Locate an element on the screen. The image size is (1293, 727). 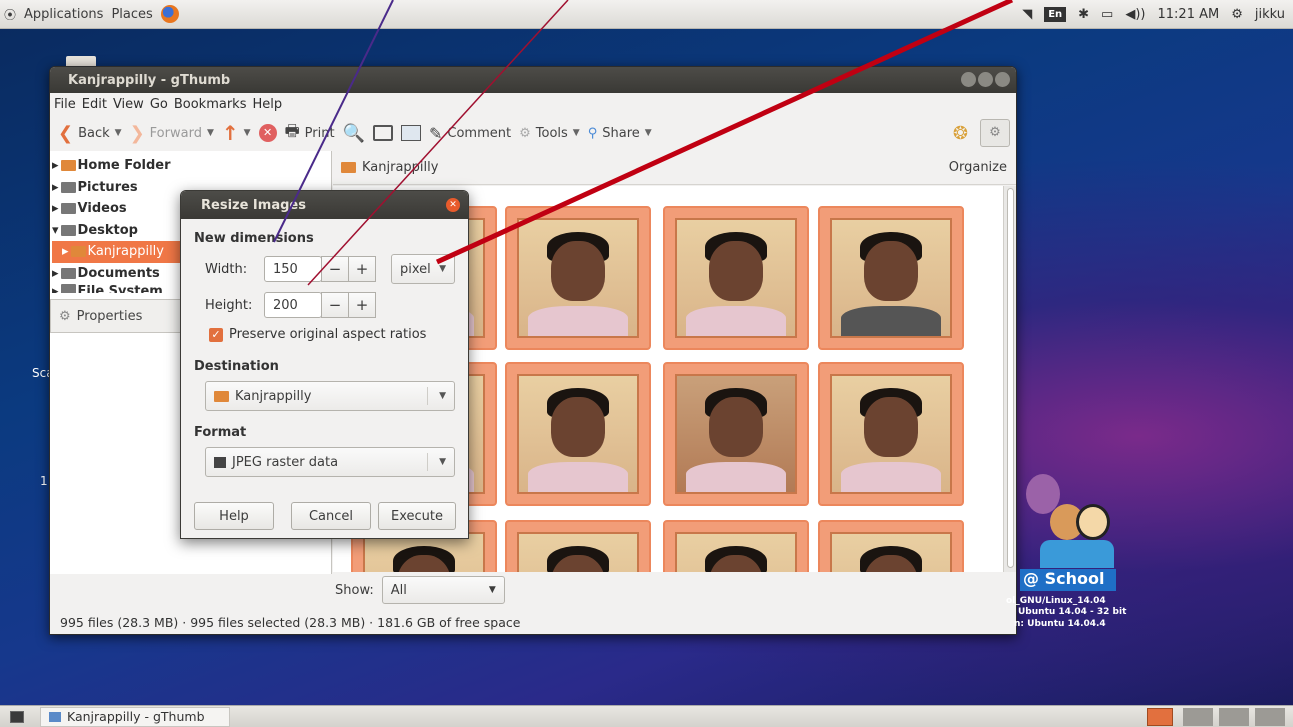
height-input: 200 is located at coordinates (293, 305).